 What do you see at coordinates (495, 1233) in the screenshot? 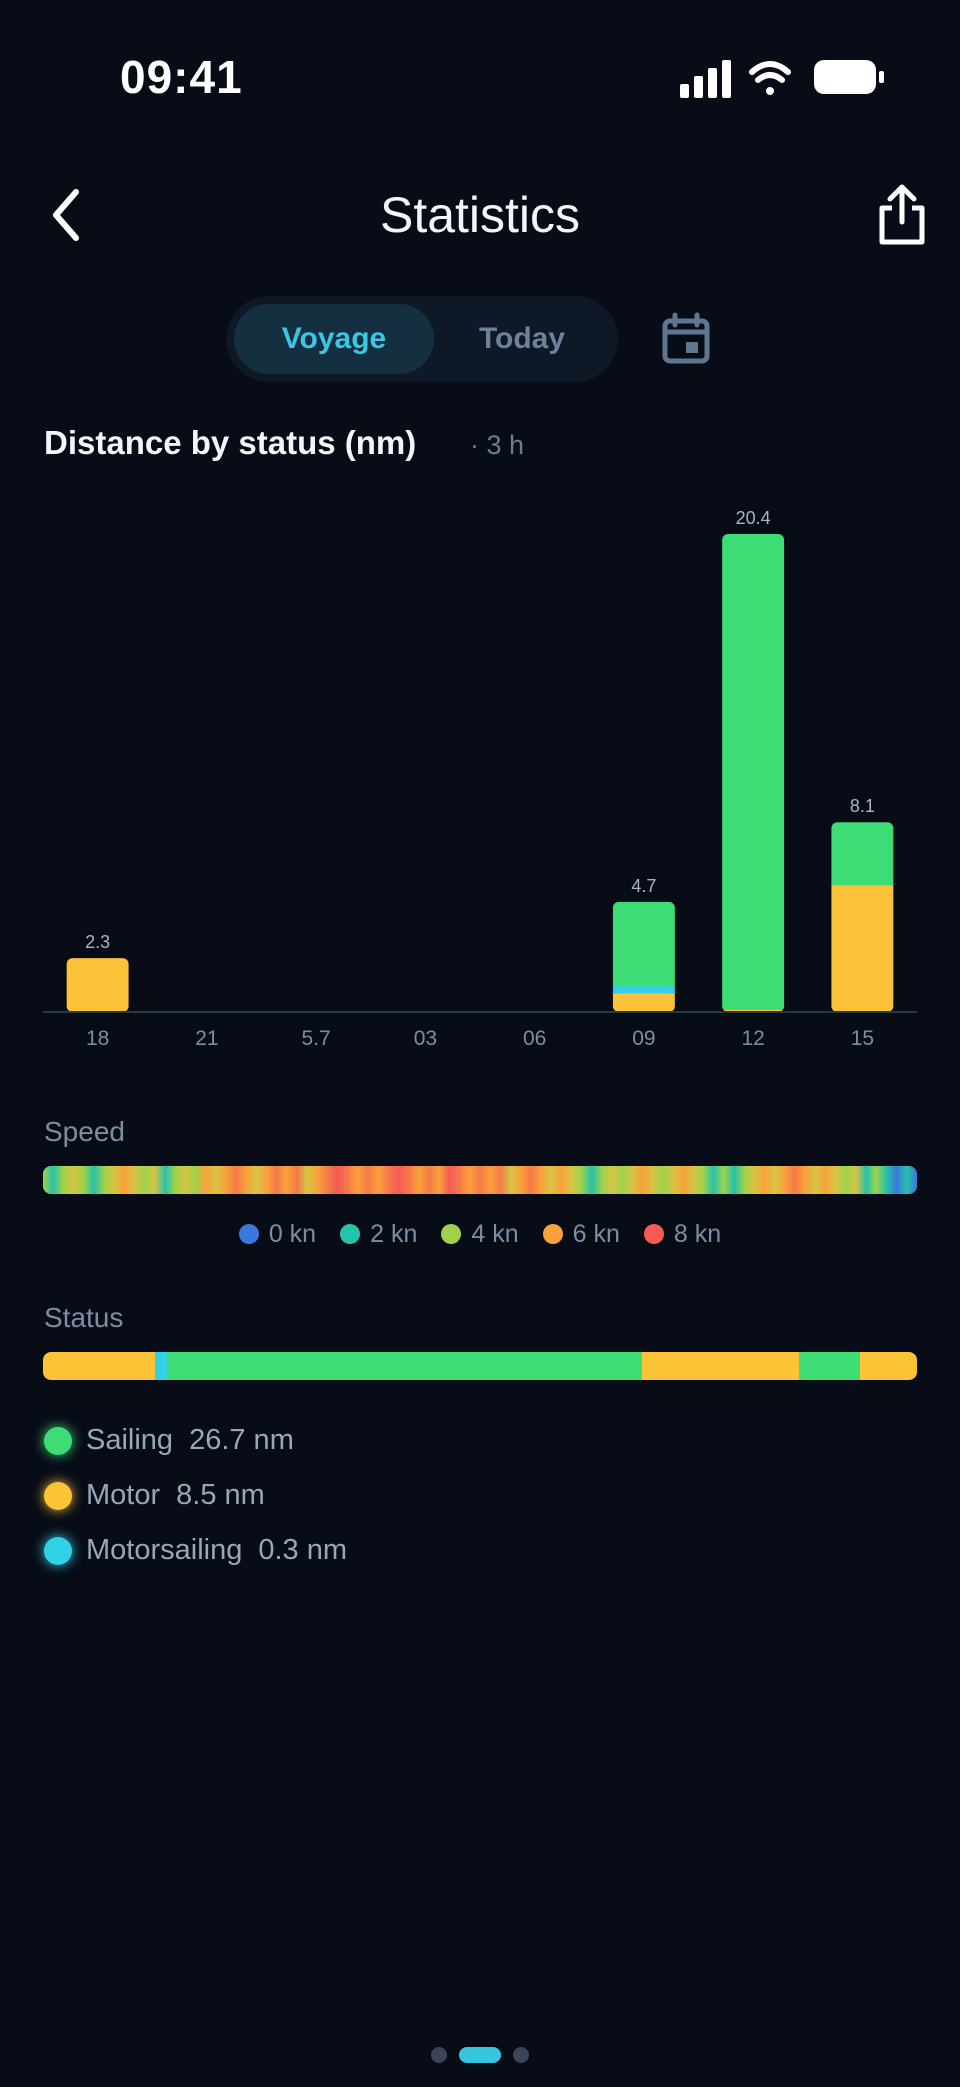
I see `speed-legend-label: 4 kn` at bounding box center [495, 1233].